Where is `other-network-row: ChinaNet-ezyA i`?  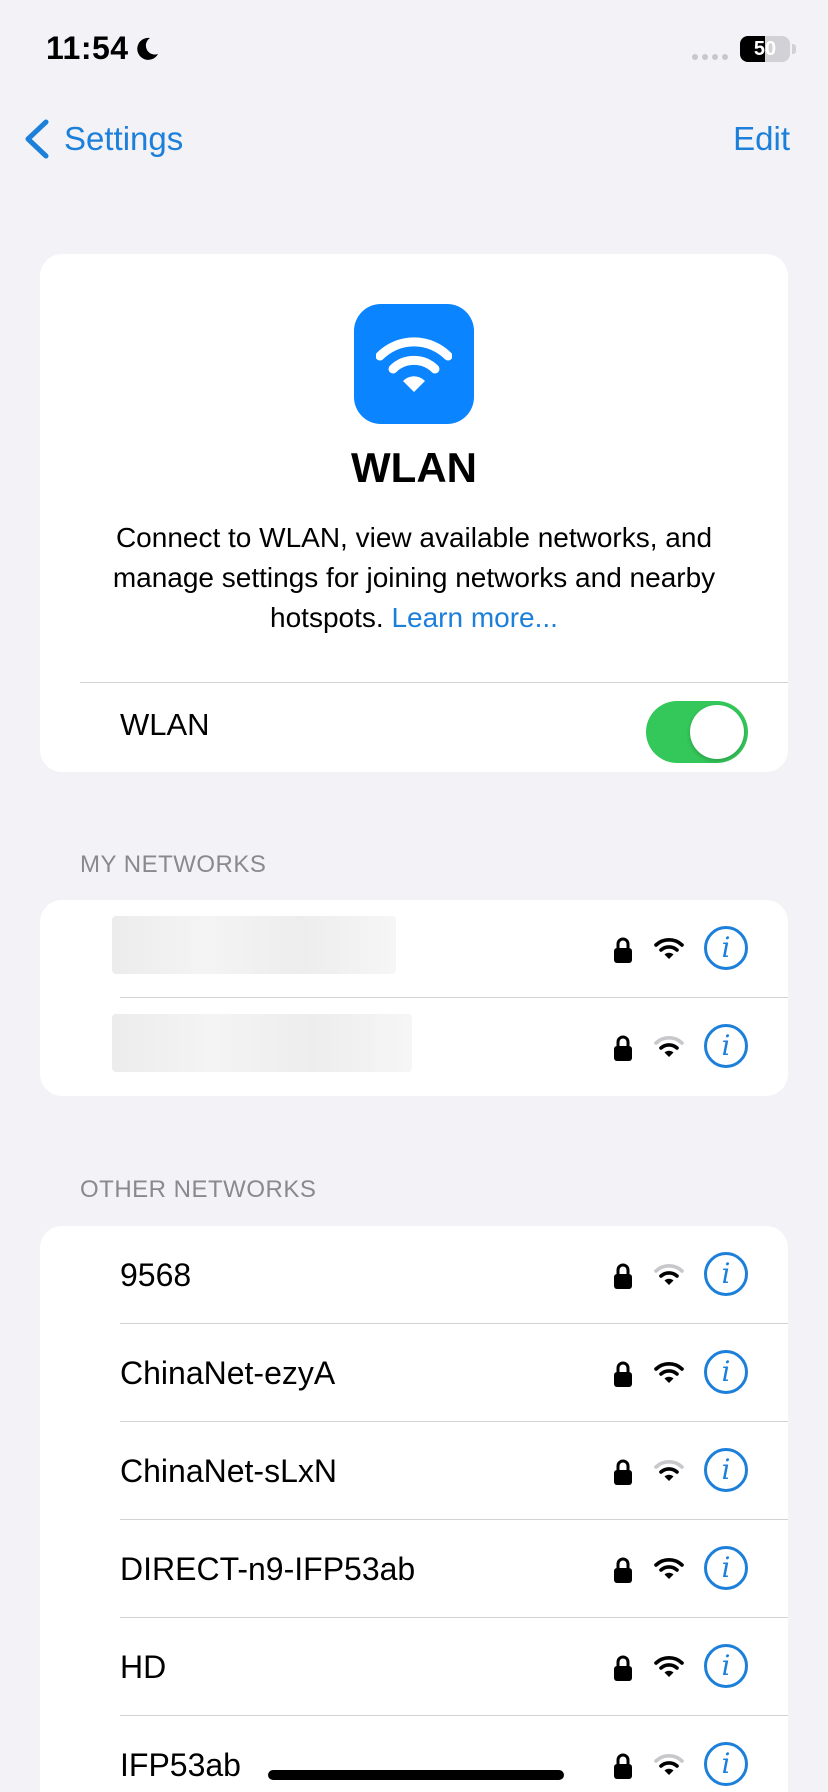
other-network-row: ChinaNet-ezyA i is located at coordinates (414, 1373).